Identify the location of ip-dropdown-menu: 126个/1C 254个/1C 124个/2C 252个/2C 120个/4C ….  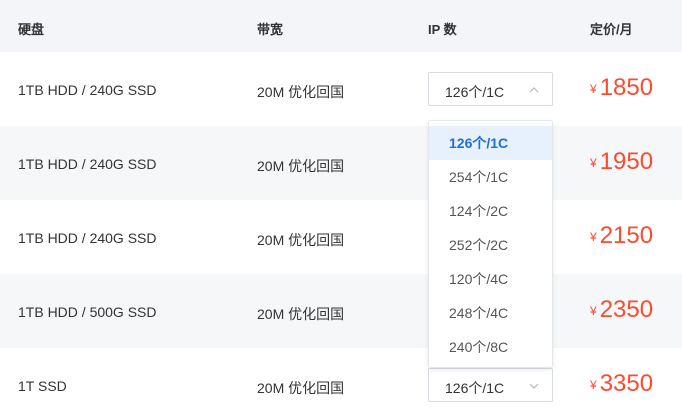
(490, 244).